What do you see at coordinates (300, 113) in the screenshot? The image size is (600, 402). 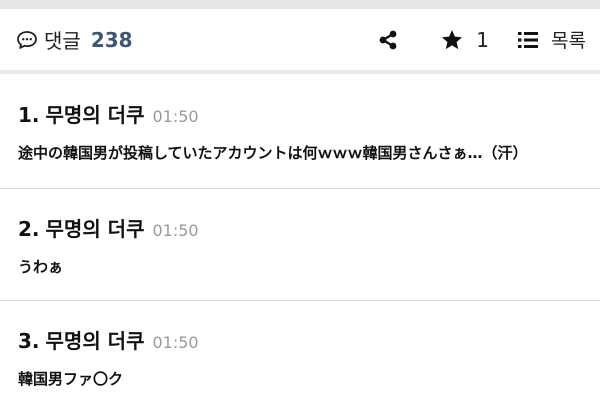 I see `comment-header: 1. 무명의 더쿠 01:50` at bounding box center [300, 113].